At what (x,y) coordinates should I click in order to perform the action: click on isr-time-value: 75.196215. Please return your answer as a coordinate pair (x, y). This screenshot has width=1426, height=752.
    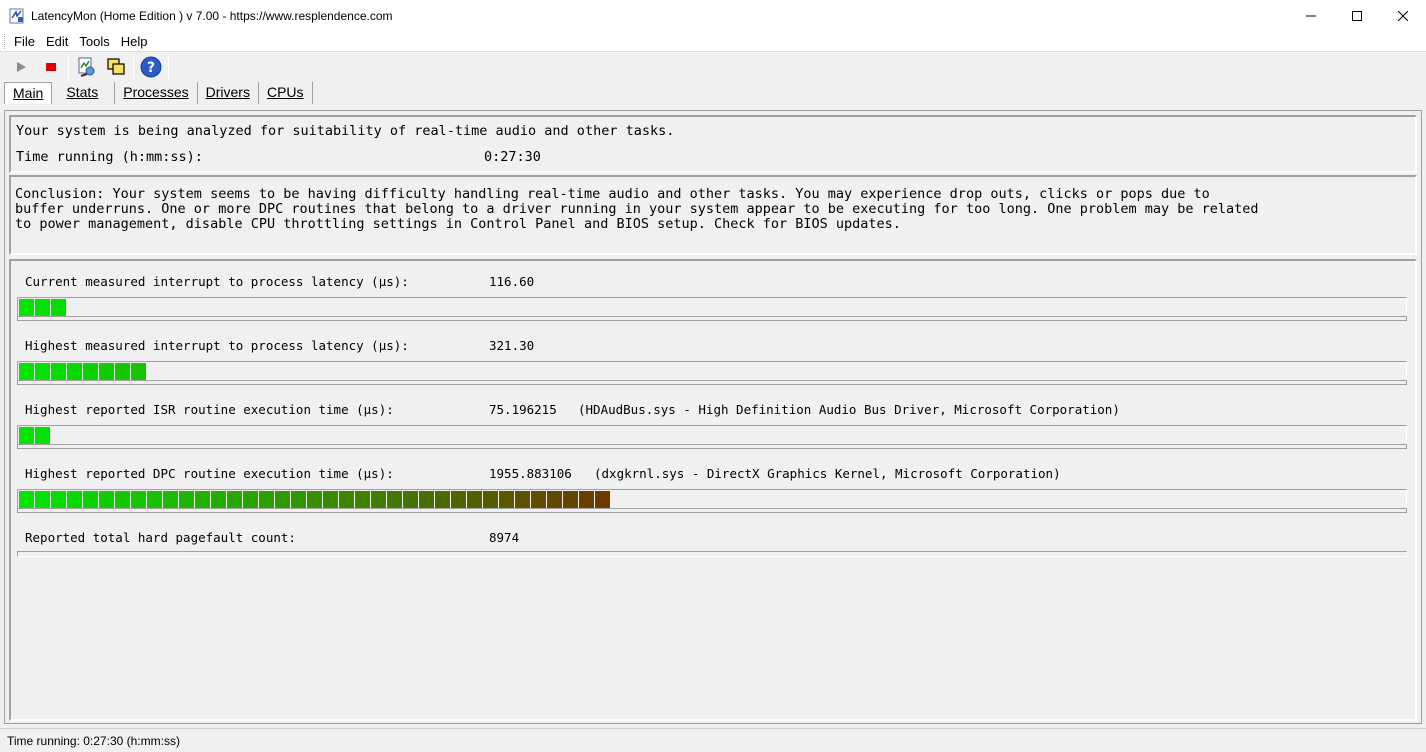
    Looking at the image, I should click on (523, 409).